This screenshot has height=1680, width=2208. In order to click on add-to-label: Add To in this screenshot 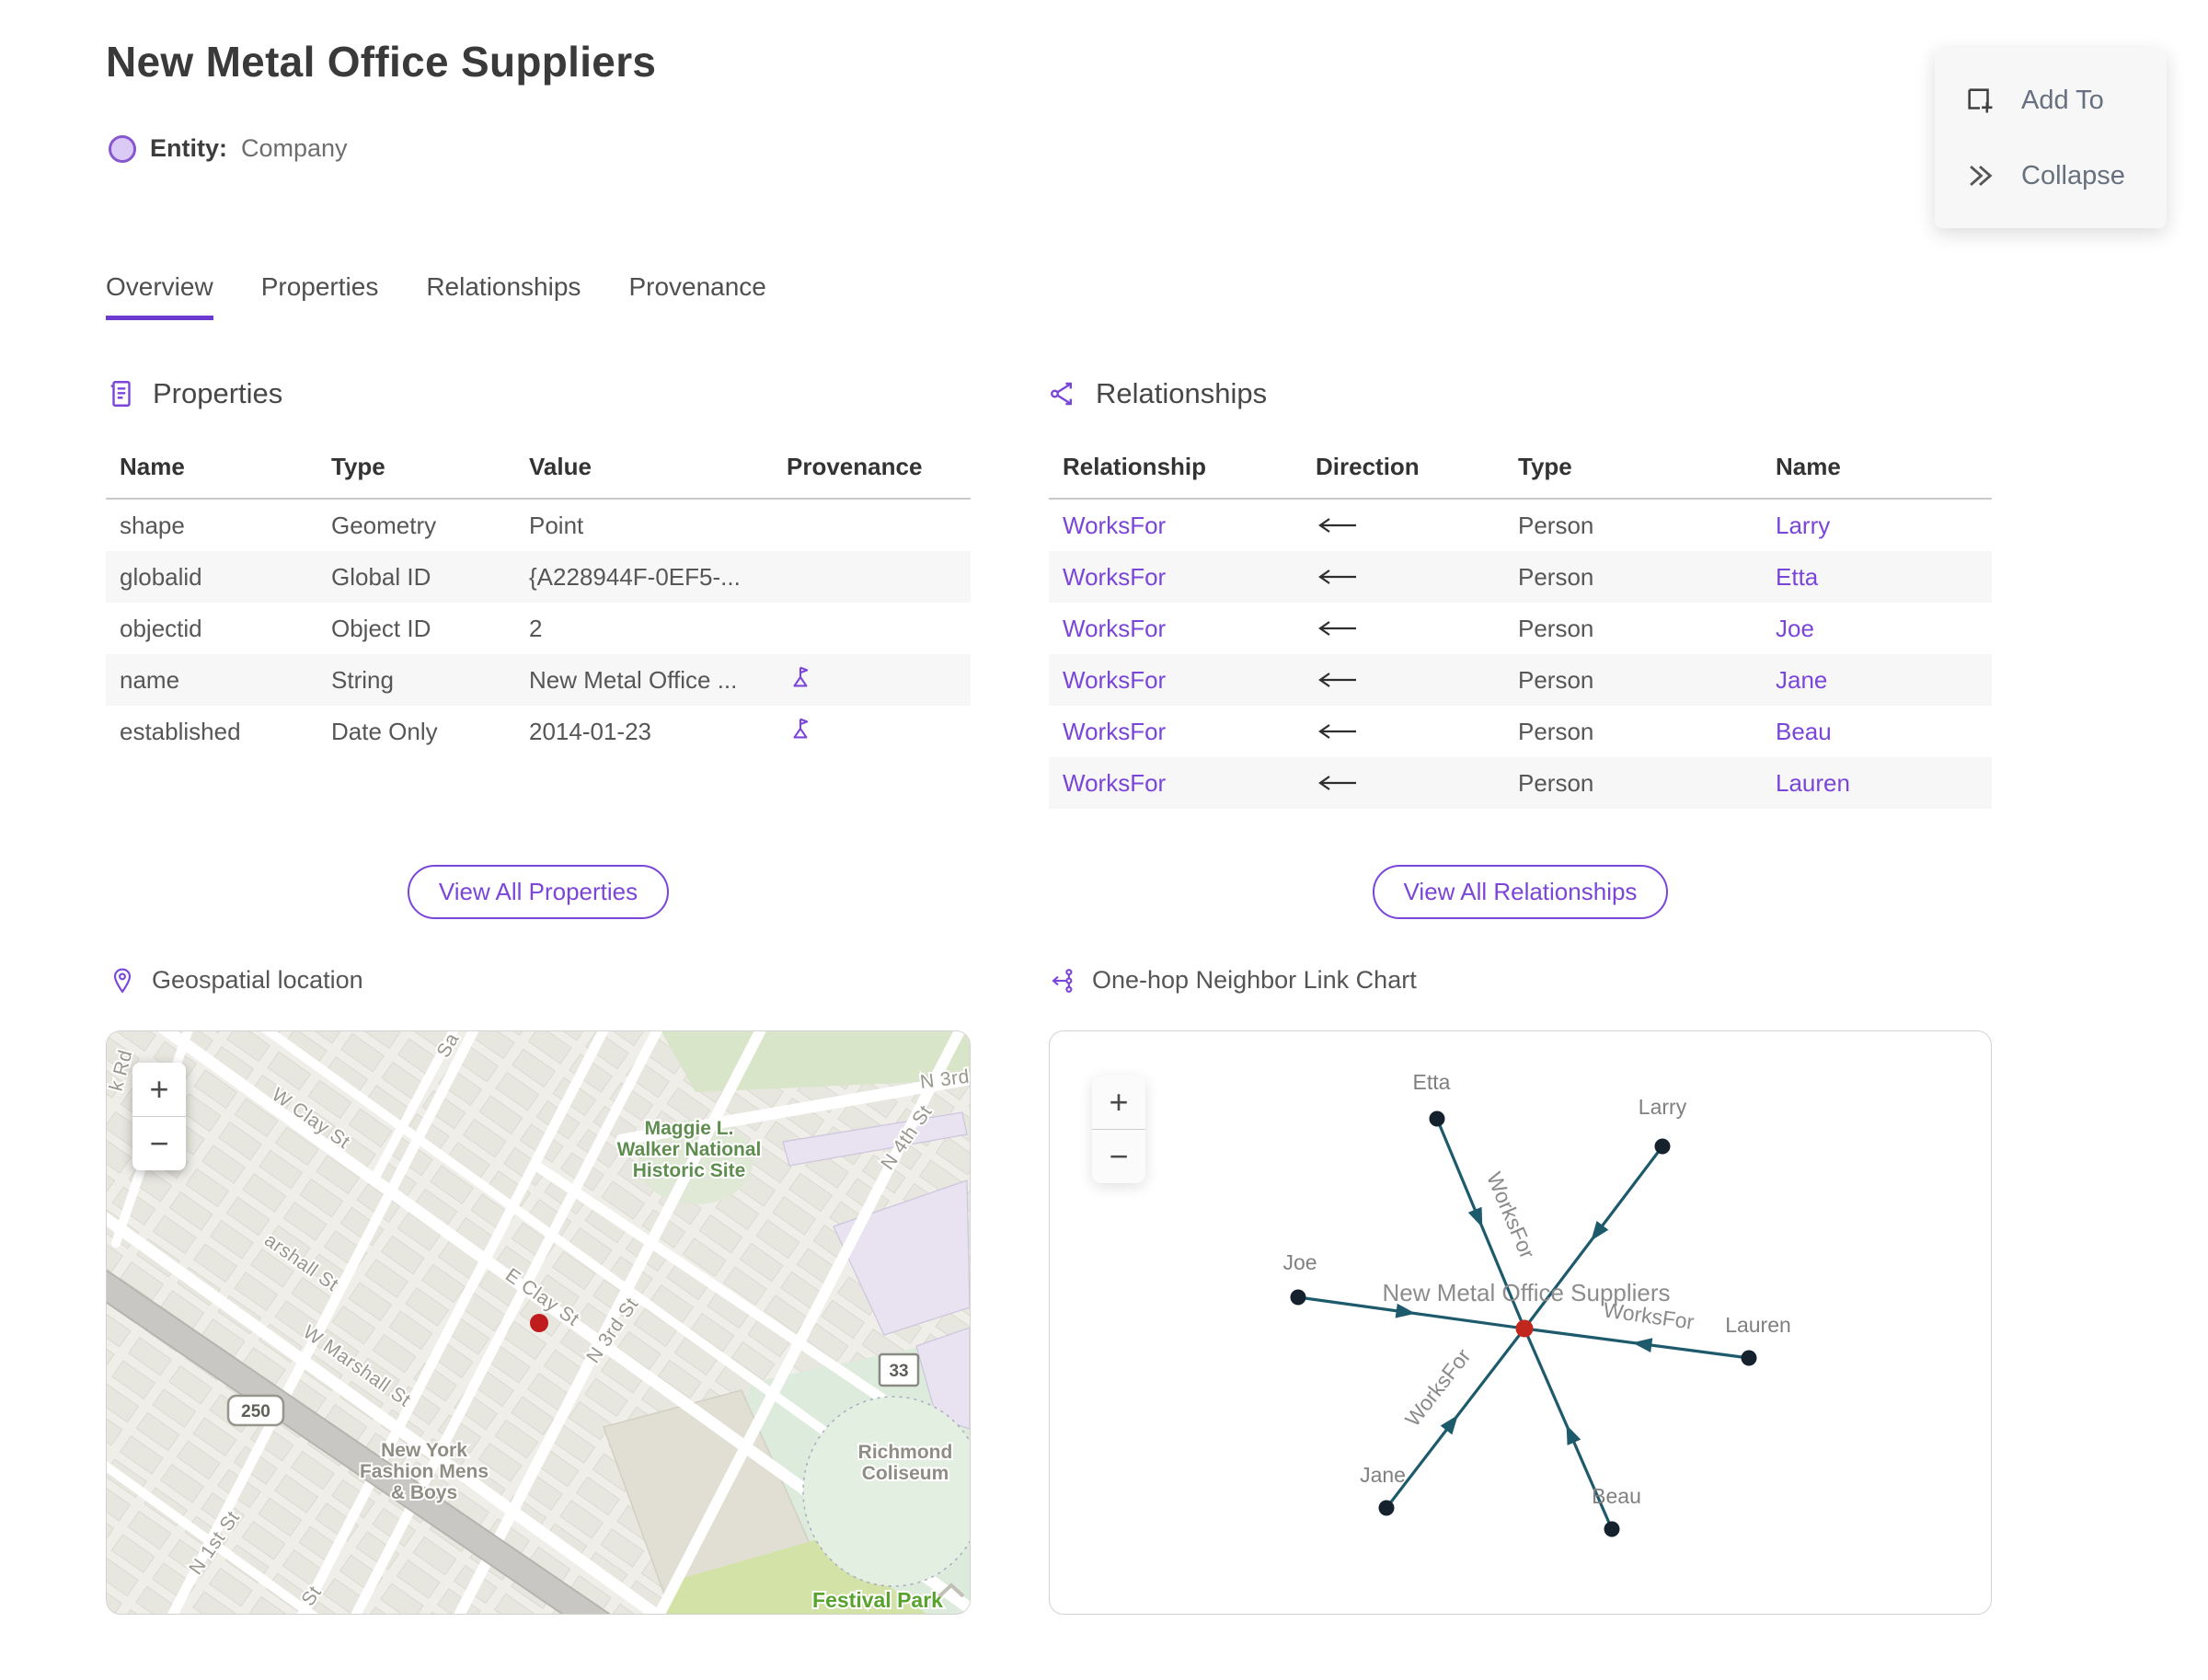, I will do `click(2062, 100)`.